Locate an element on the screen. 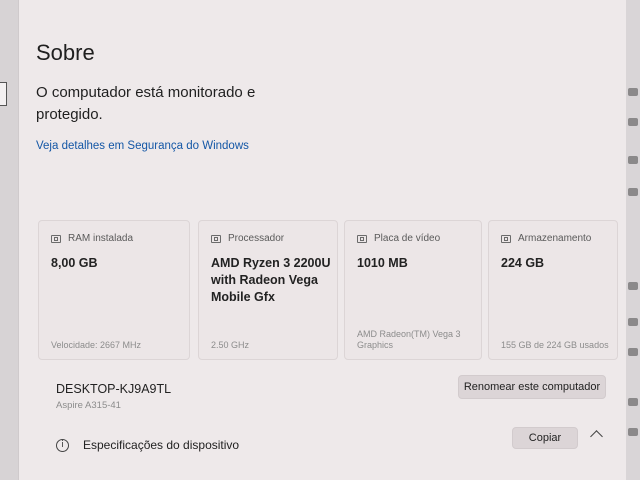  spec-value: 224 GB is located at coordinates (523, 263).